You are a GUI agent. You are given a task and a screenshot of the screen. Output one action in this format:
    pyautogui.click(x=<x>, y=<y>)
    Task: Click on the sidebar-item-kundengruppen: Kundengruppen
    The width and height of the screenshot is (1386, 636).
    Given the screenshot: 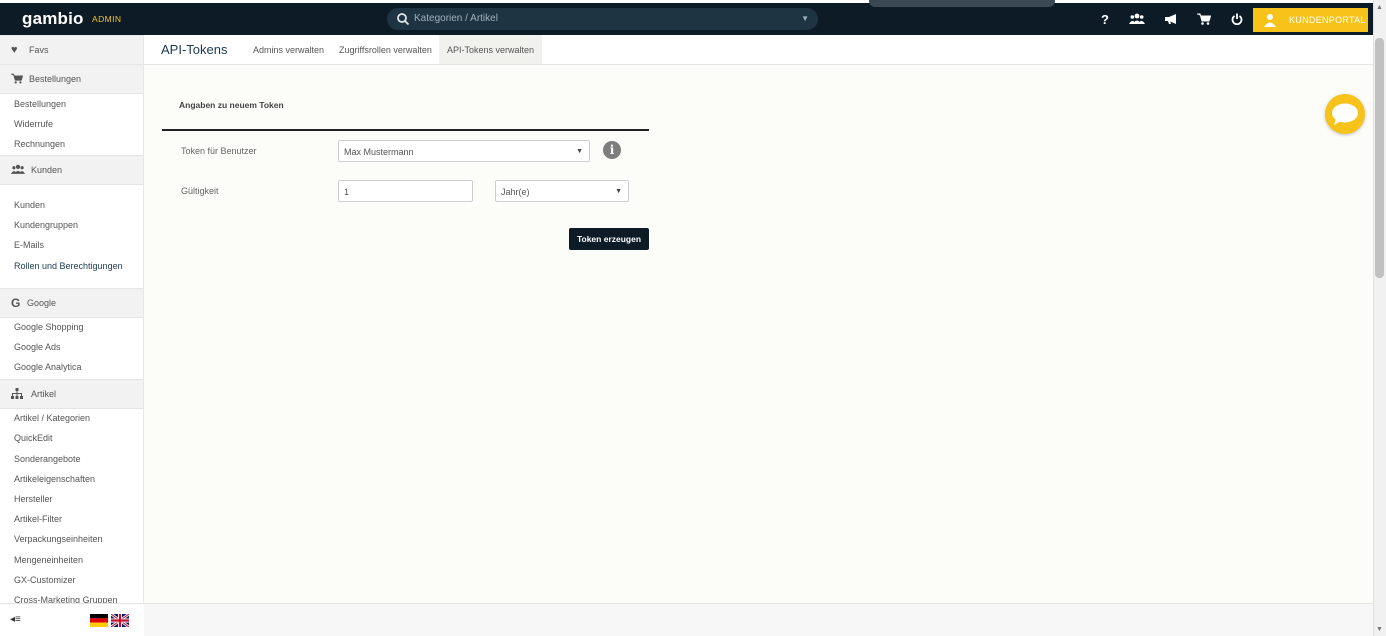 What is the action you would take?
    pyautogui.click(x=46, y=225)
    